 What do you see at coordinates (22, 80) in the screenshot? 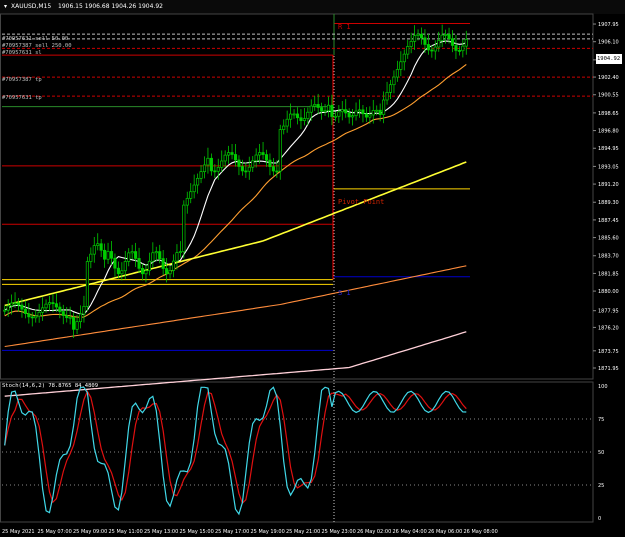
I see `trade-label-tp-1: #70957387 tp` at bounding box center [22, 80].